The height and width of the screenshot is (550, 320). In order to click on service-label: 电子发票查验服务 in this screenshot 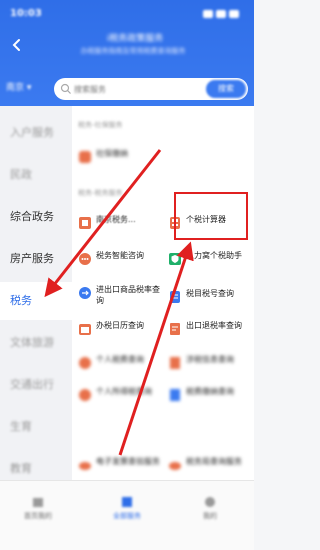, I will do `click(128, 461)`.